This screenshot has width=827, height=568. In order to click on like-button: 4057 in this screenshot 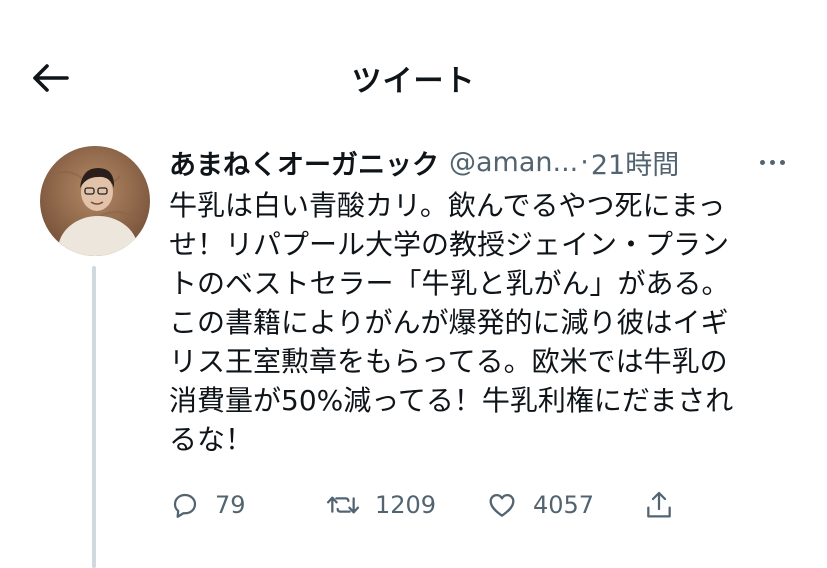, I will do `click(539, 505)`.